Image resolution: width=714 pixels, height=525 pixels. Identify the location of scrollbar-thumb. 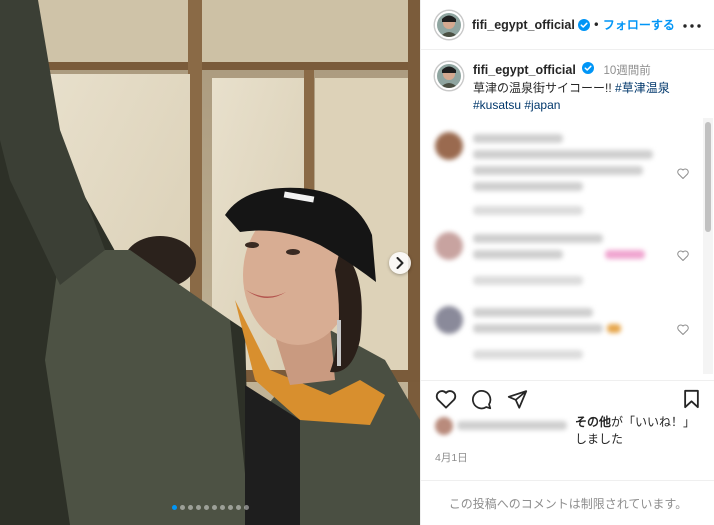
(708, 177).